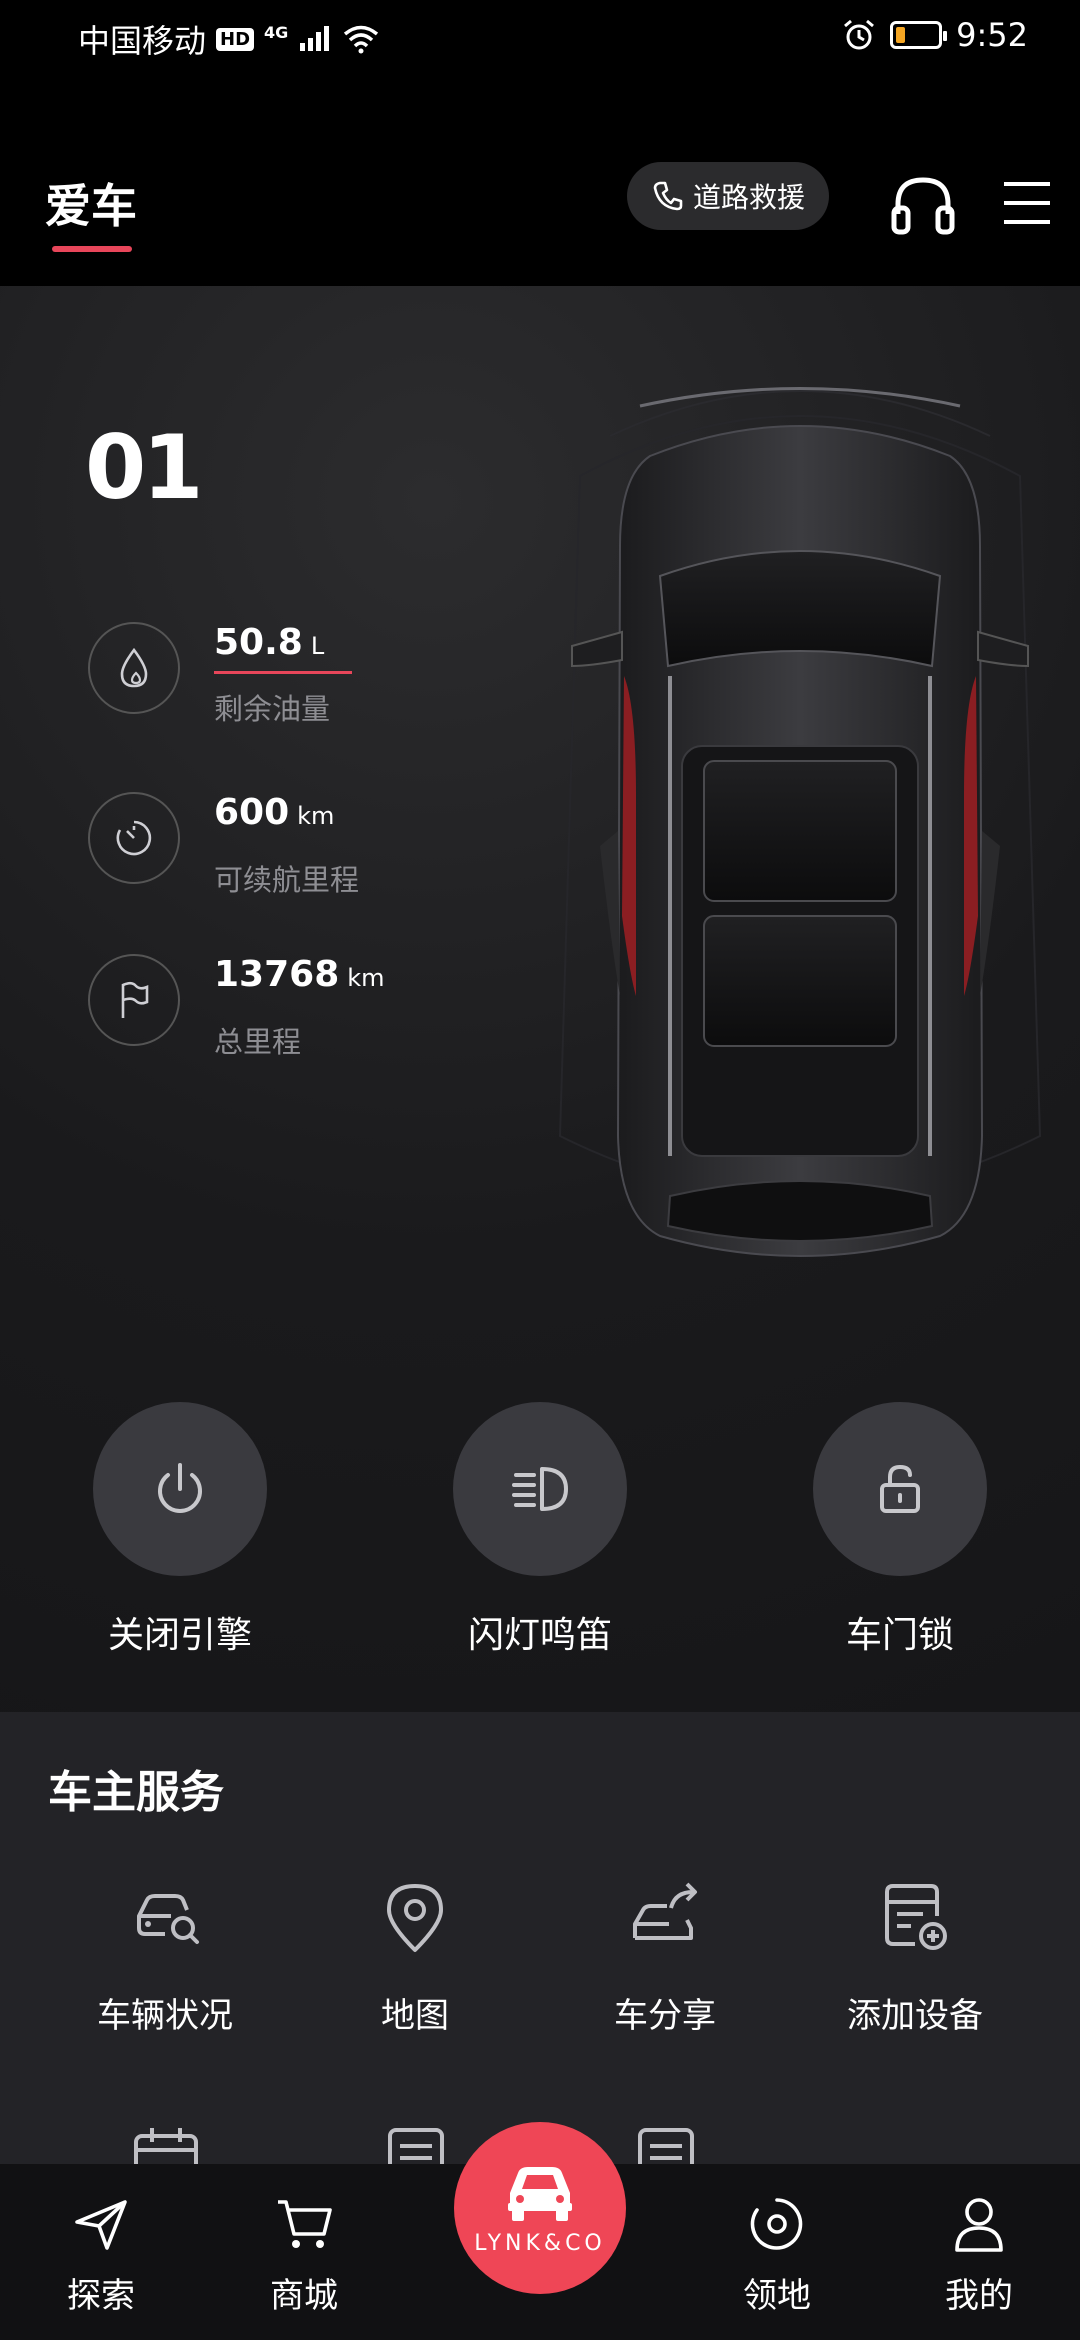 This screenshot has width=1080, height=2340. I want to click on power-icon, so click(180, 1488).